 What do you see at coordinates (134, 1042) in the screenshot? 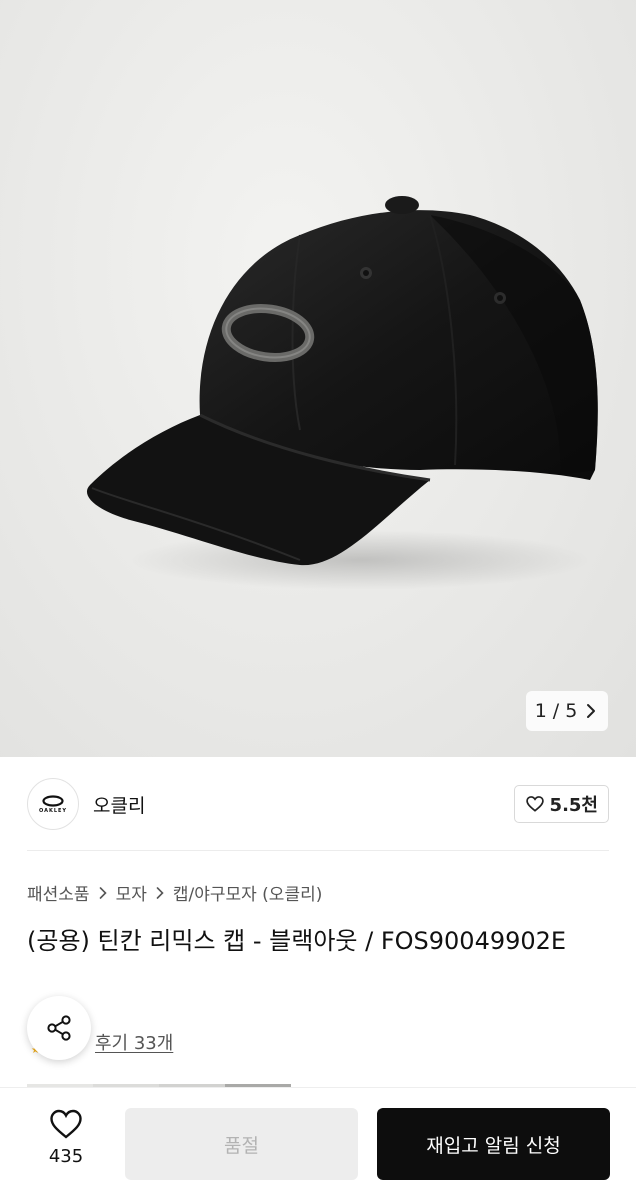
I see `review-count-link: 후기 33개` at bounding box center [134, 1042].